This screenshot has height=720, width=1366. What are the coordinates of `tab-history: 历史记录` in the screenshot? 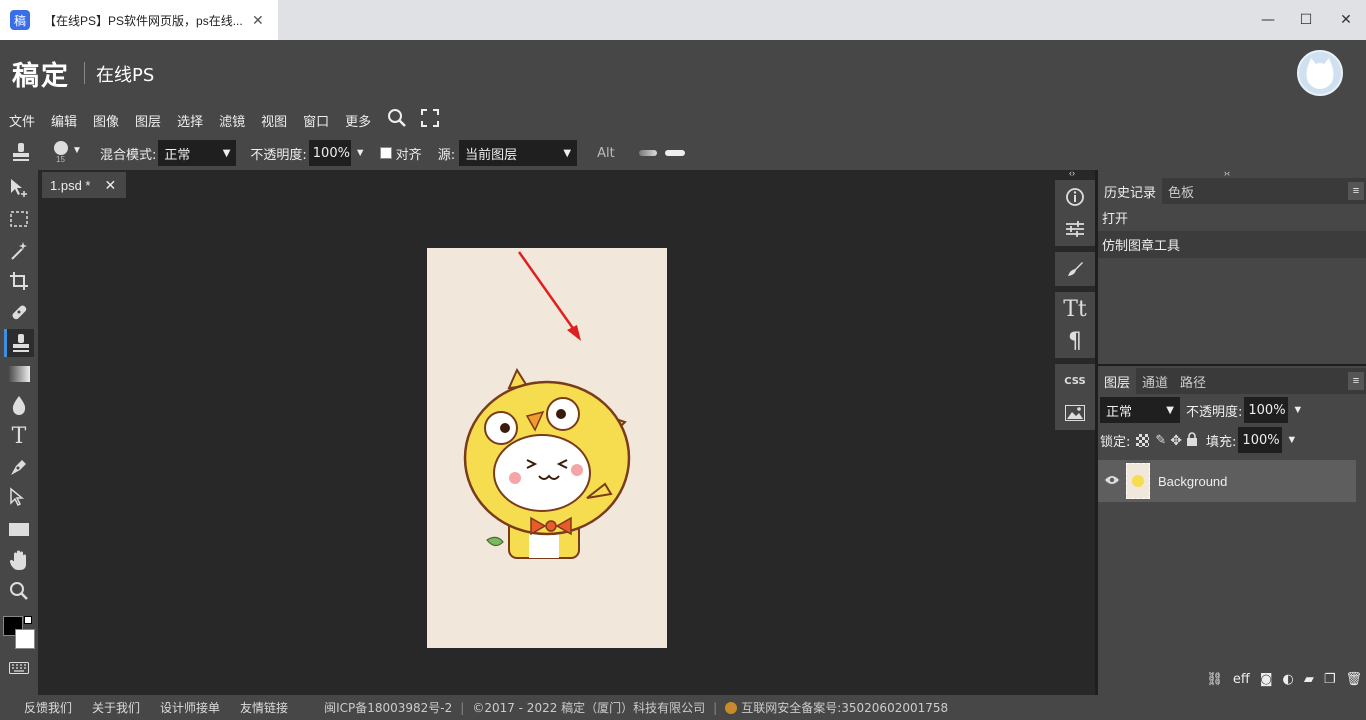 It's located at (1130, 191).